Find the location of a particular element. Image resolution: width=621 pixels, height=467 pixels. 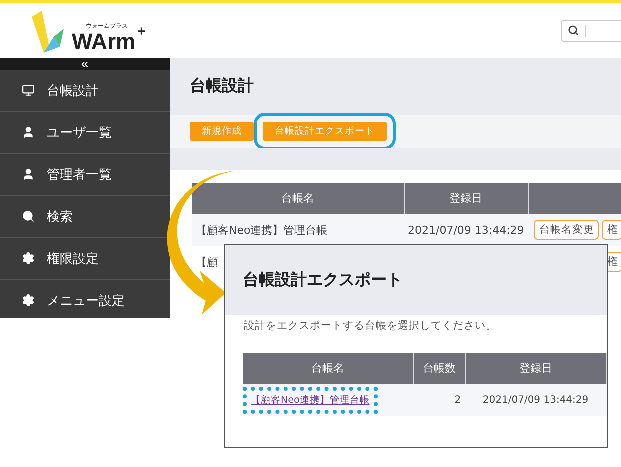

table-cell: 【顧客Neo連携】管理台帳 is located at coordinates (298, 230).